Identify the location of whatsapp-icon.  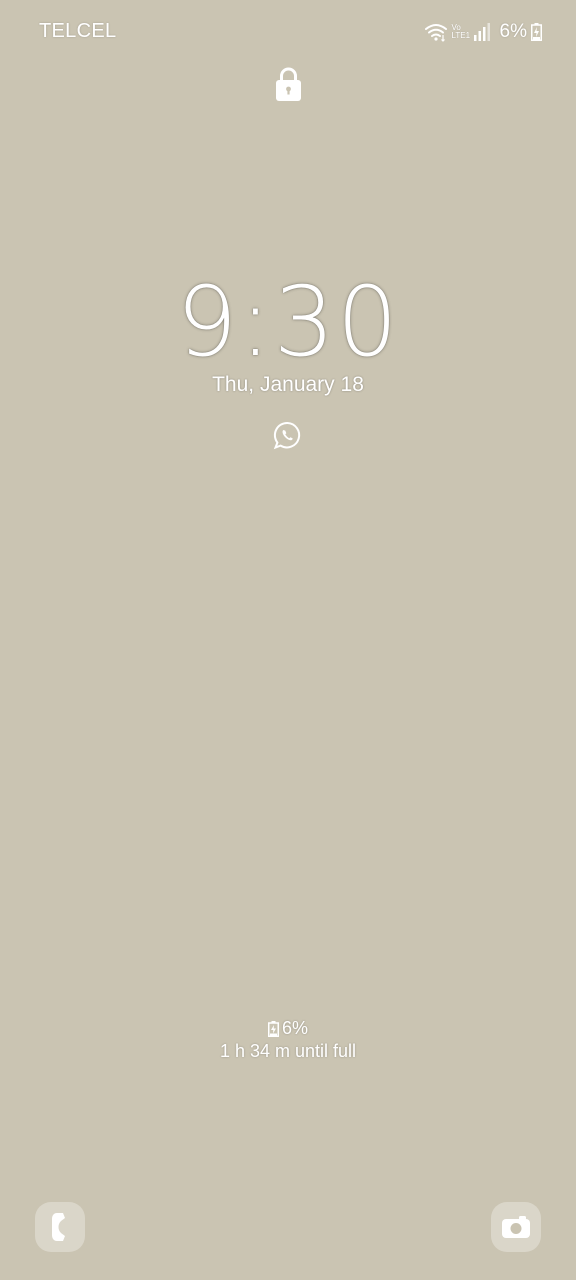
(287, 435).